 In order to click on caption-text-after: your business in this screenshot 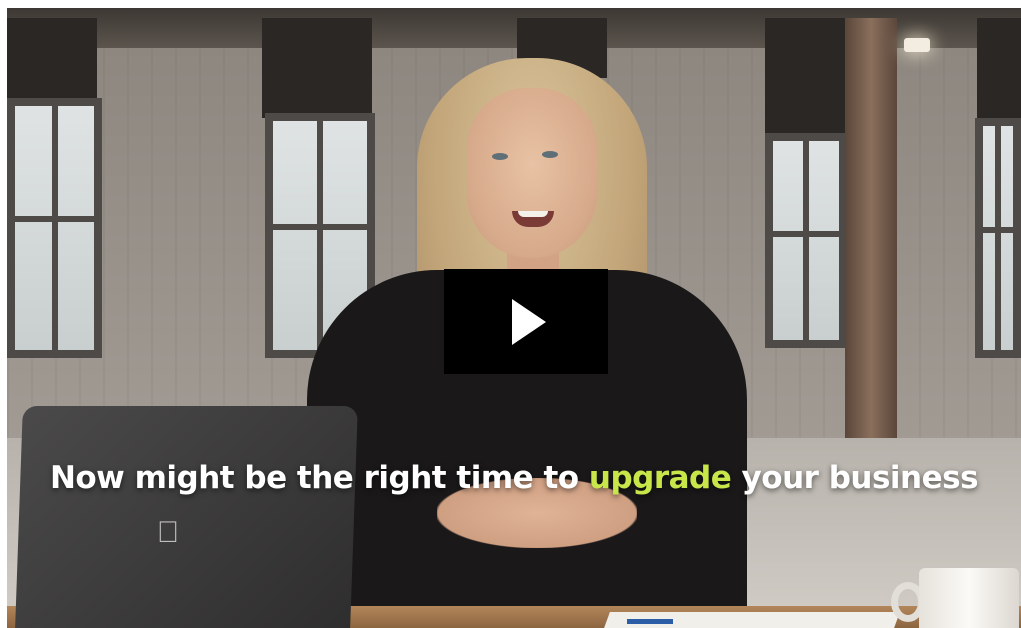, I will do `click(855, 478)`.